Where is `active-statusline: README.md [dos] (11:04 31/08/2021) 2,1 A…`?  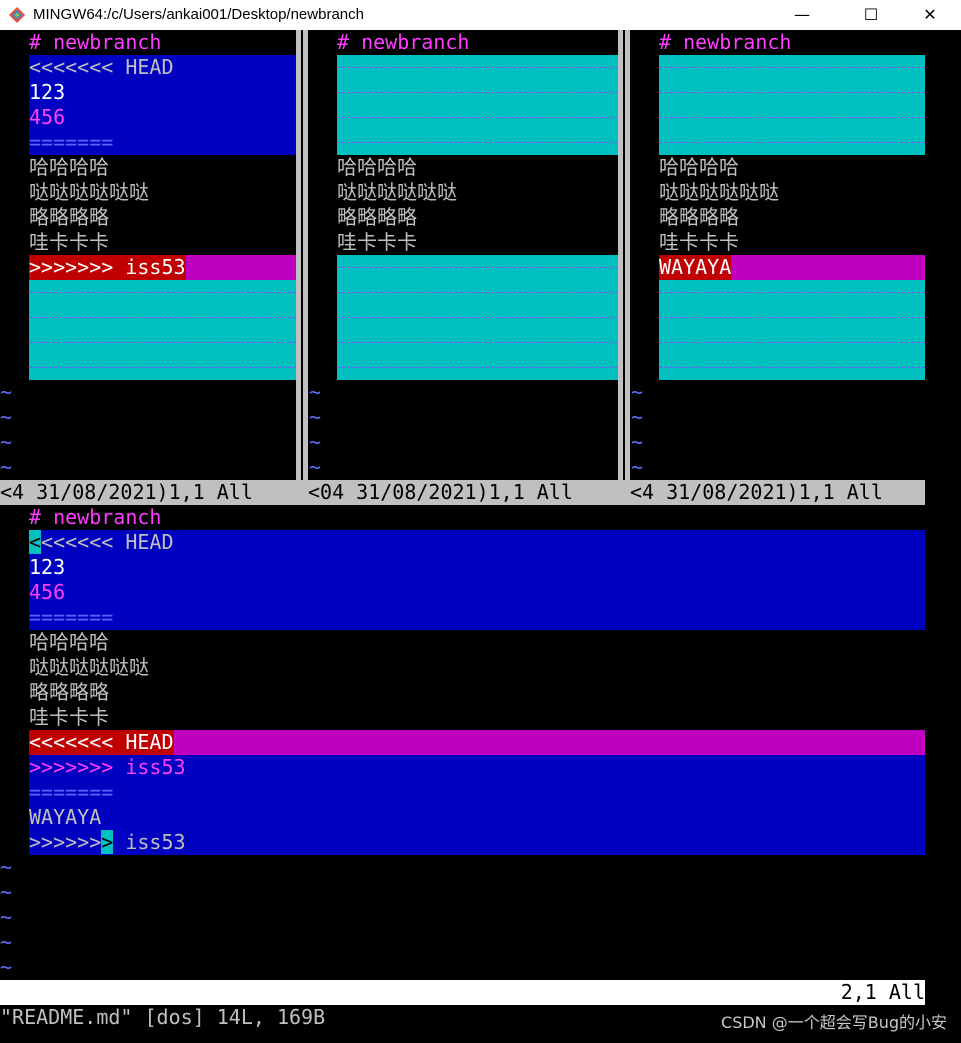
active-statusline: README.md [dos] (11:04 31/08/2021) 2,1 A… is located at coordinates (462, 1004).